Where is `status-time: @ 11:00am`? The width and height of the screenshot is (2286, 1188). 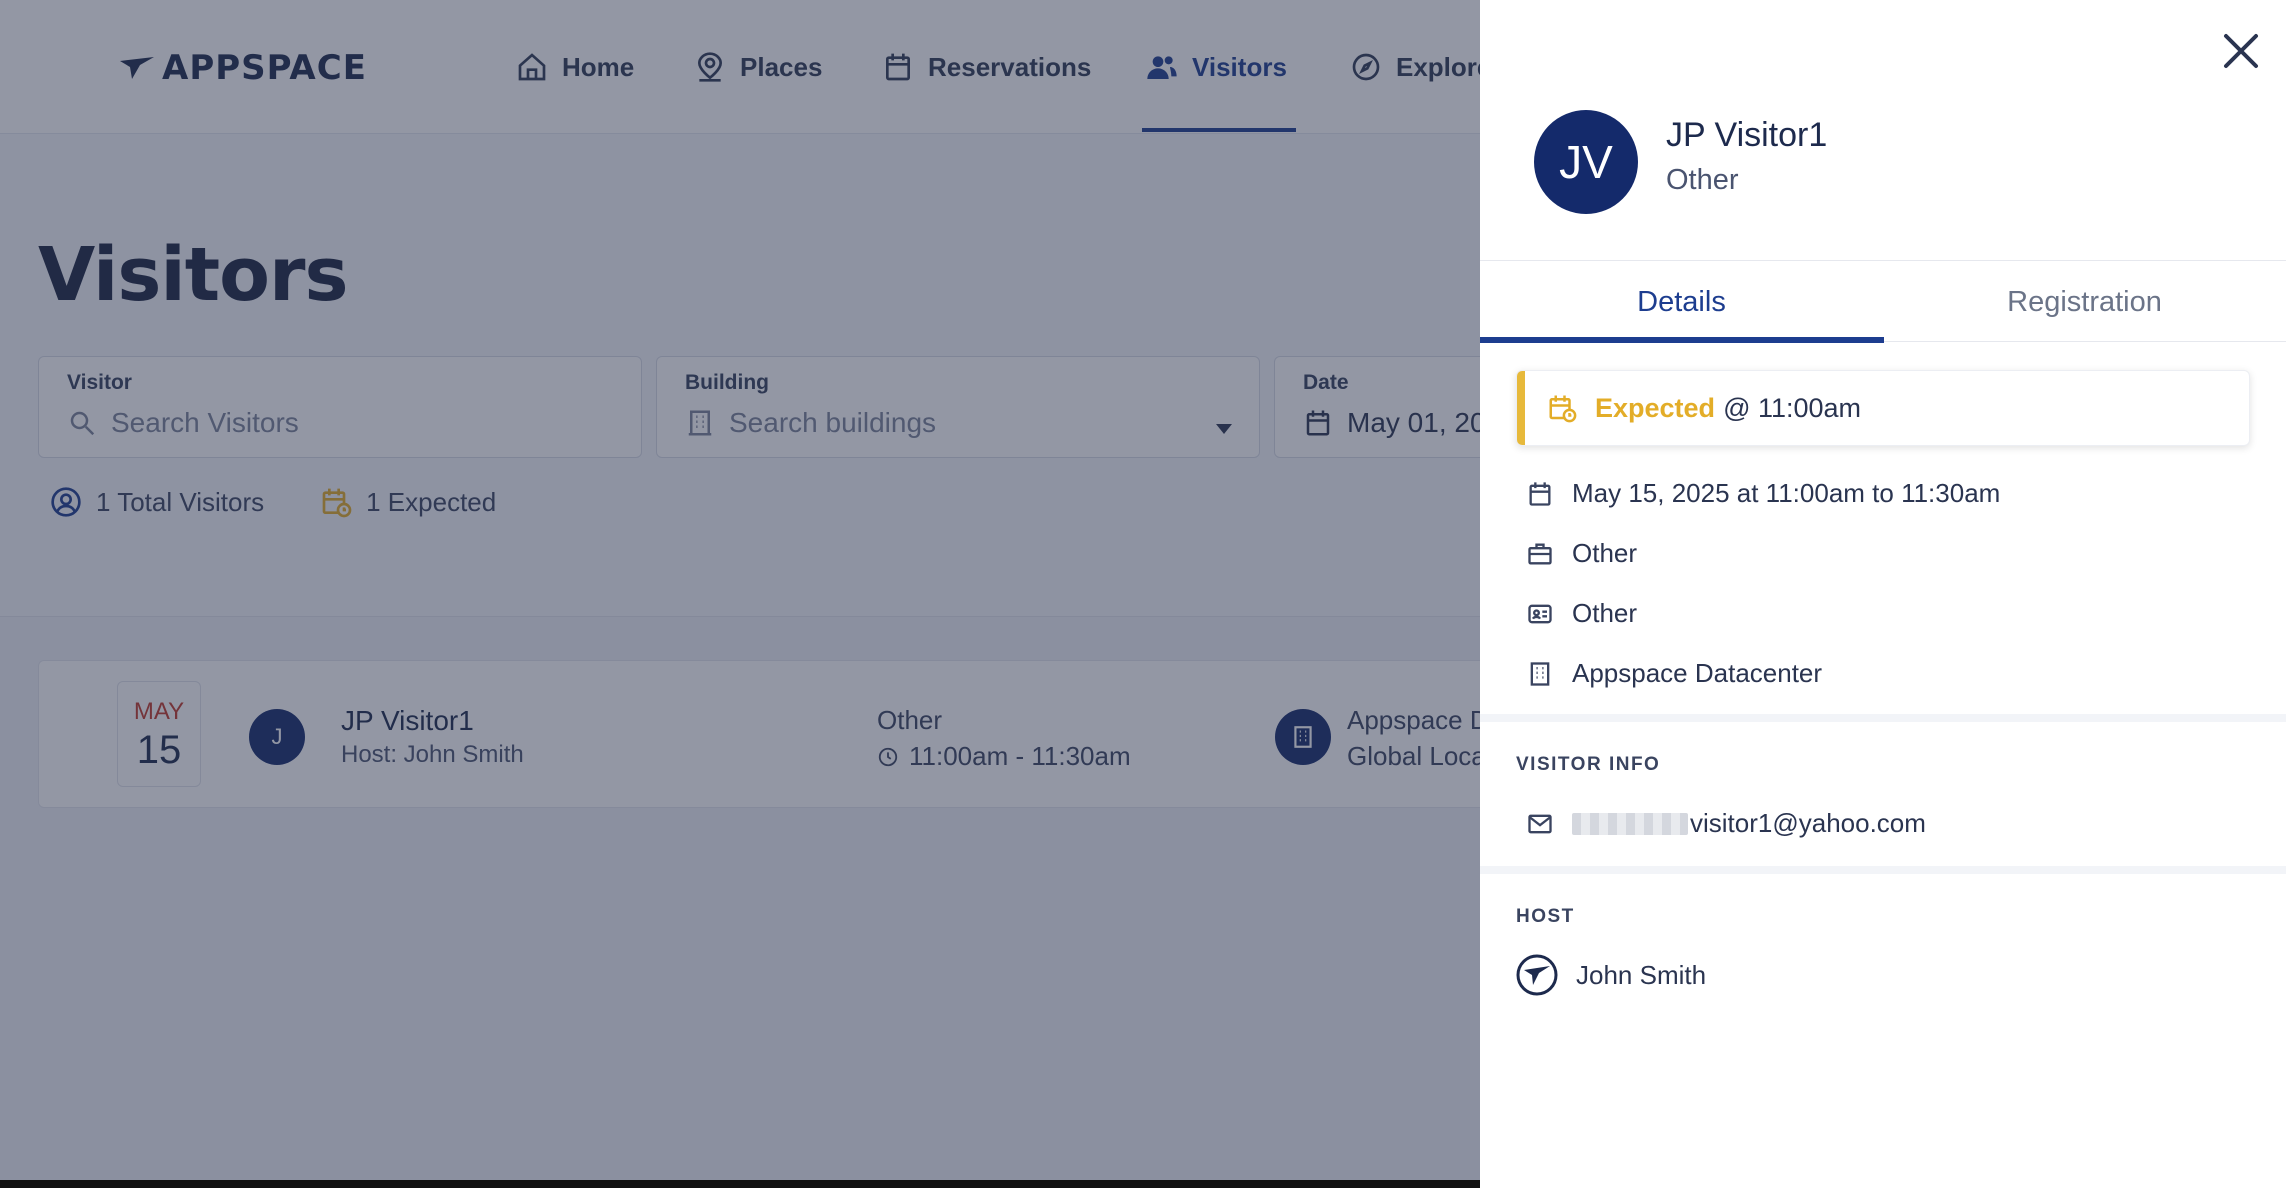 status-time: @ 11:00am is located at coordinates (1792, 407).